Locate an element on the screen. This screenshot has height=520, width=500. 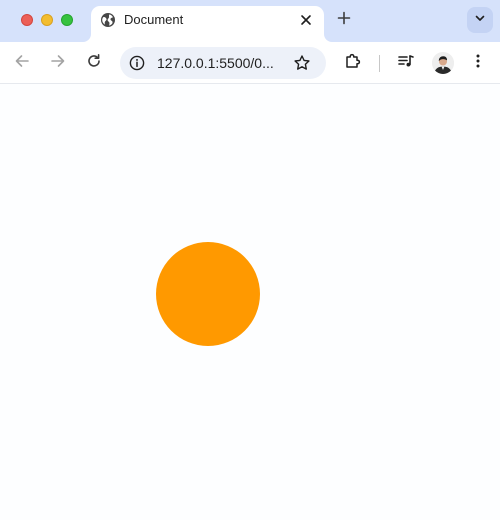
reload-icon is located at coordinates (94, 63).